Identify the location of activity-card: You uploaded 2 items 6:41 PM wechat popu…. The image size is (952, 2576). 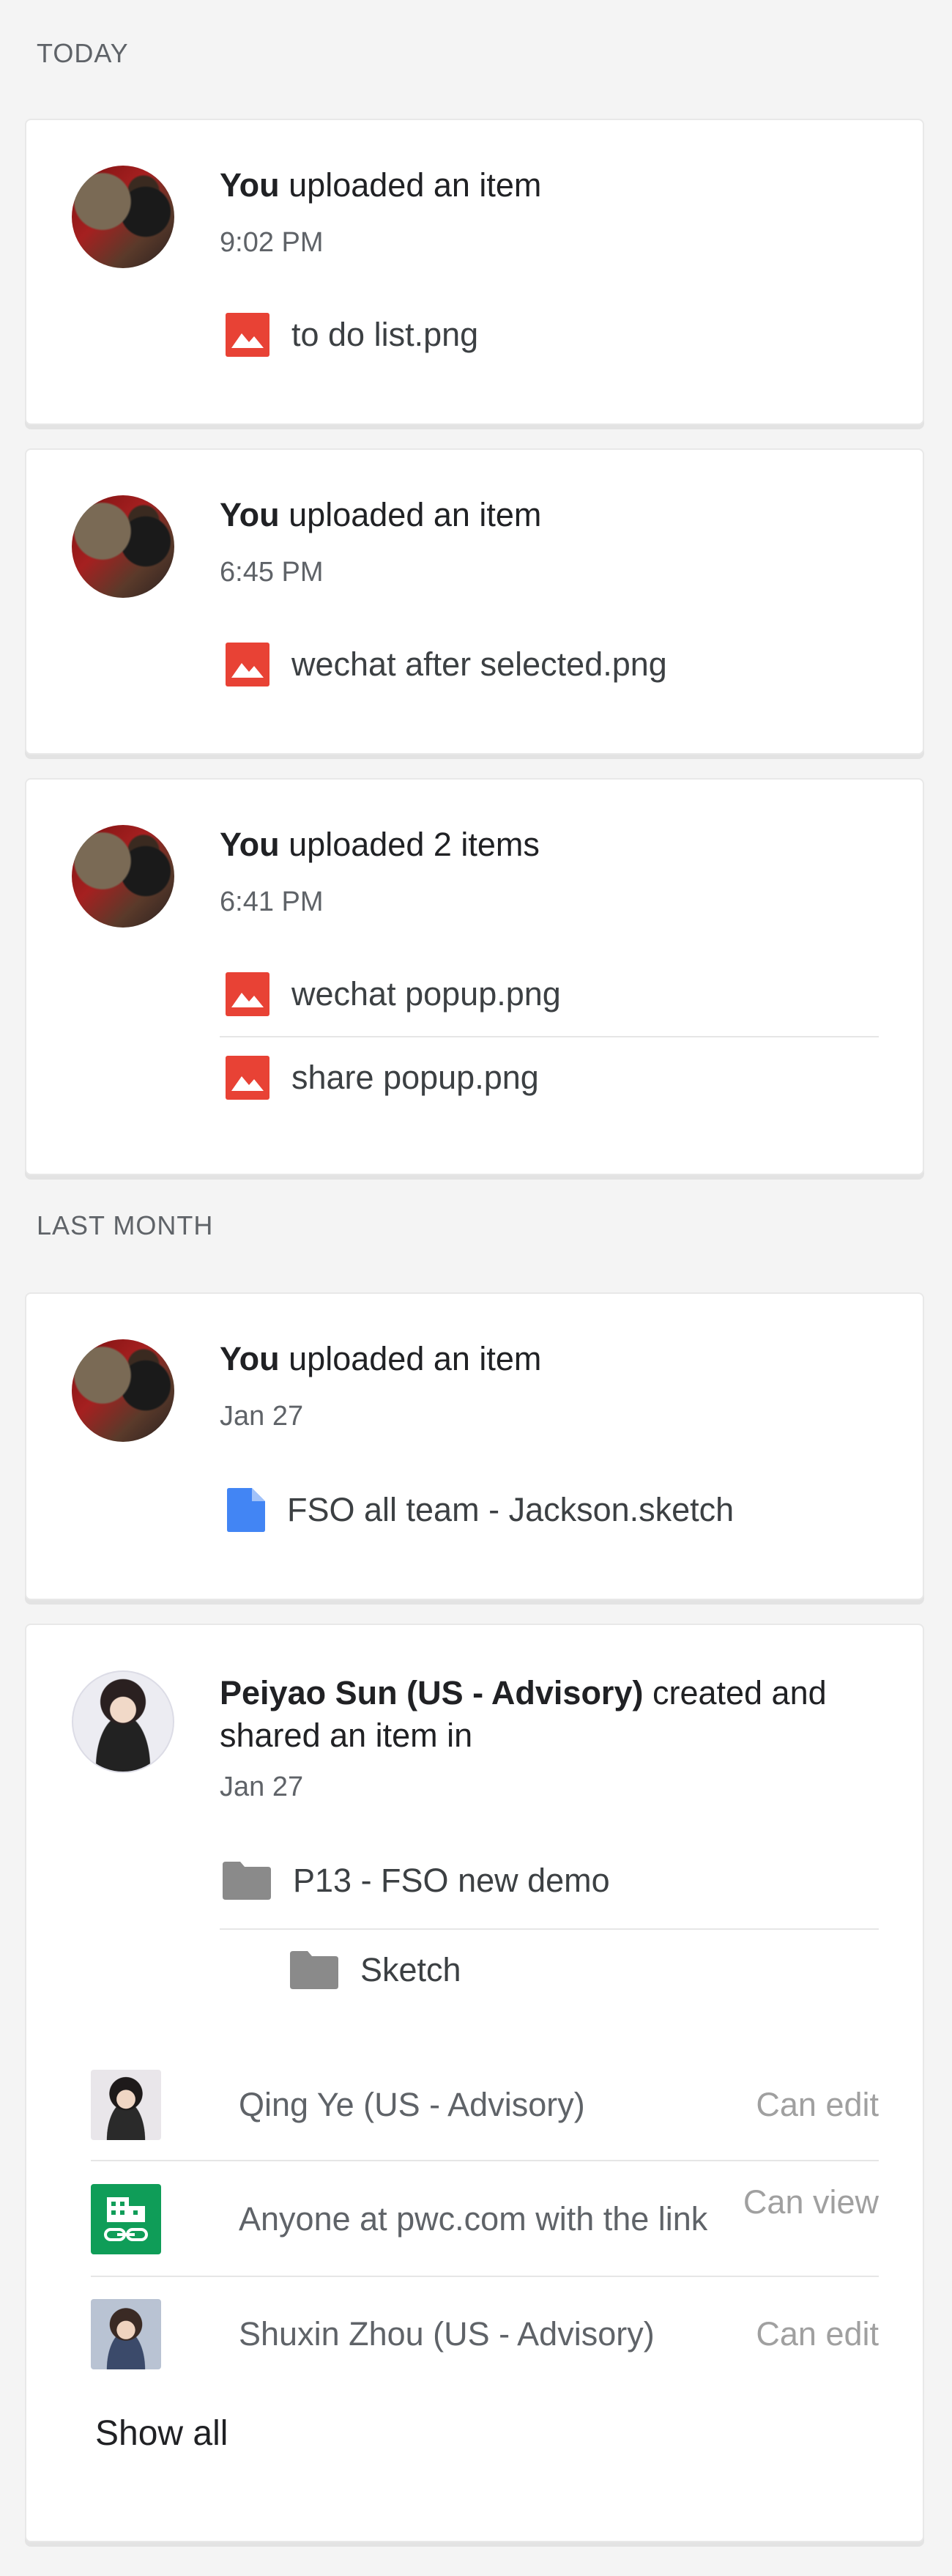
(475, 976).